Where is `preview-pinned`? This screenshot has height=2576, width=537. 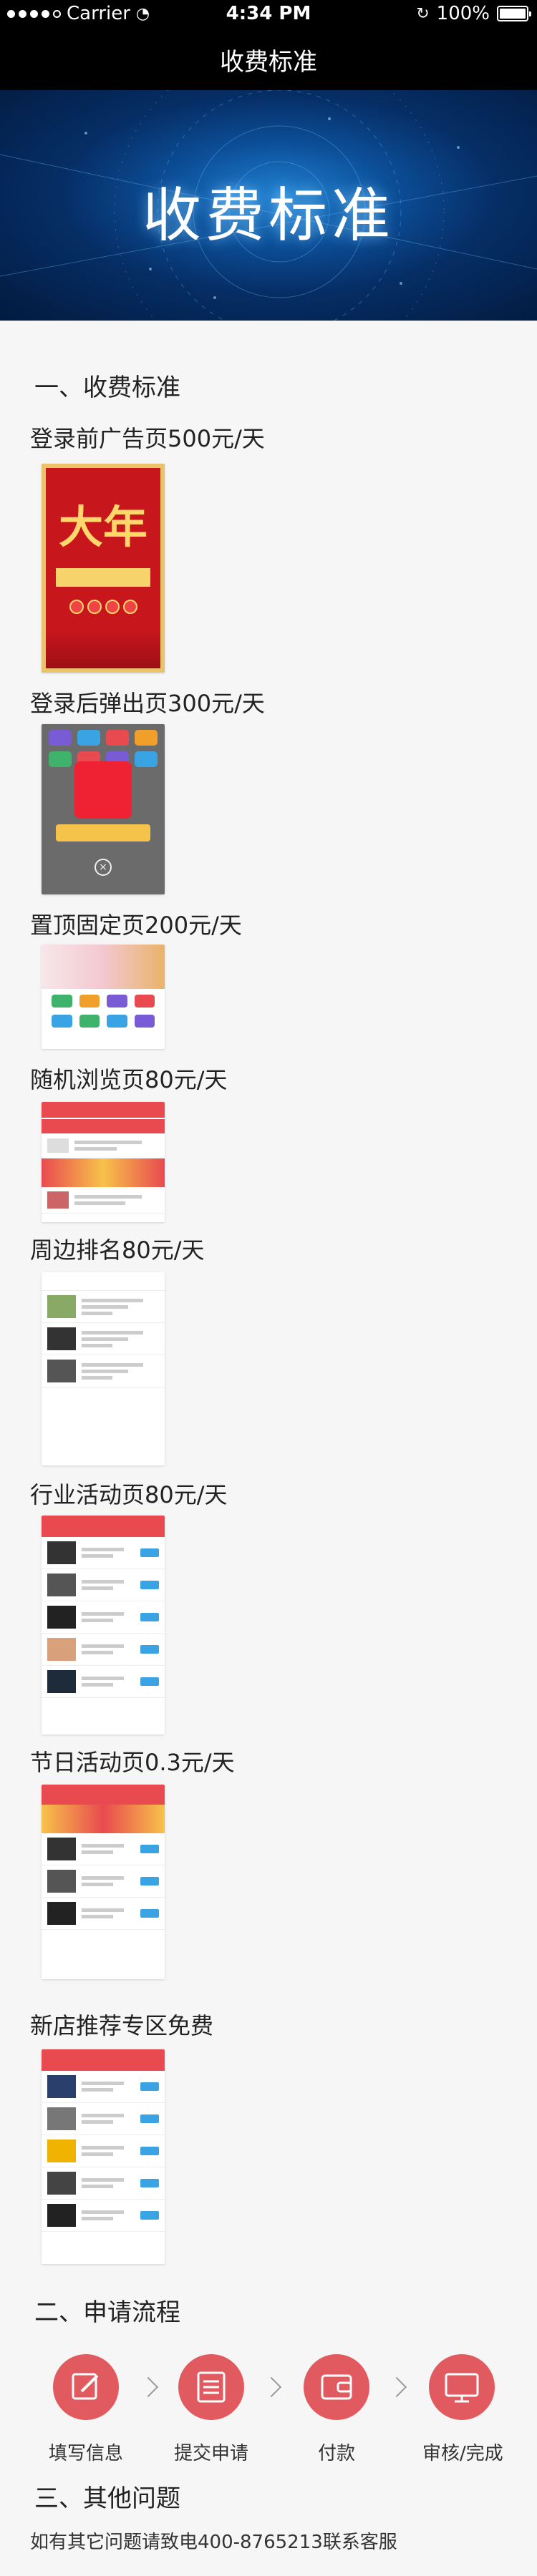
preview-pinned is located at coordinates (103, 997).